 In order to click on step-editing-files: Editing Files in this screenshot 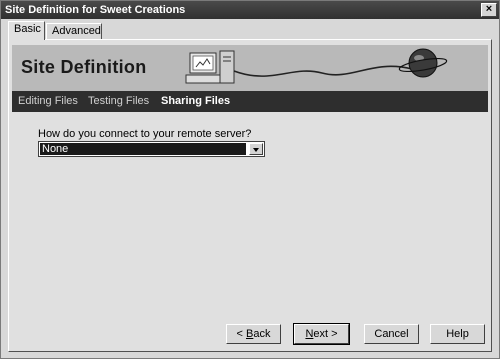, I will do `click(48, 101)`.